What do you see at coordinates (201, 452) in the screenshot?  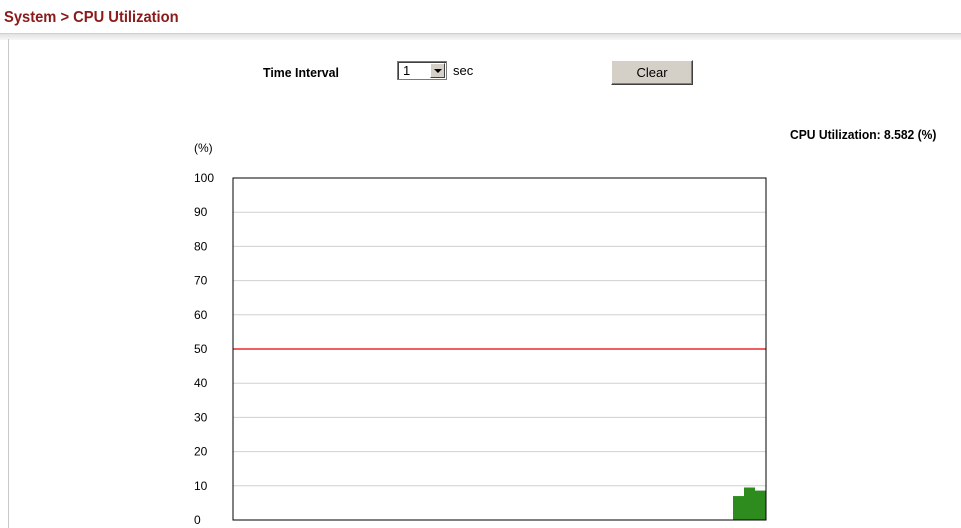 I see `y-tick-label: 20` at bounding box center [201, 452].